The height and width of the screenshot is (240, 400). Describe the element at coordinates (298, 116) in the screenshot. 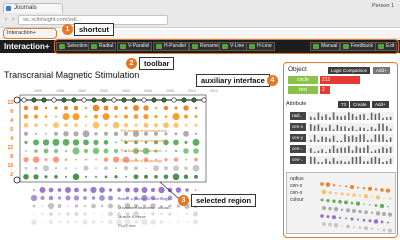

I see `attribute-row: radi..` at that location.